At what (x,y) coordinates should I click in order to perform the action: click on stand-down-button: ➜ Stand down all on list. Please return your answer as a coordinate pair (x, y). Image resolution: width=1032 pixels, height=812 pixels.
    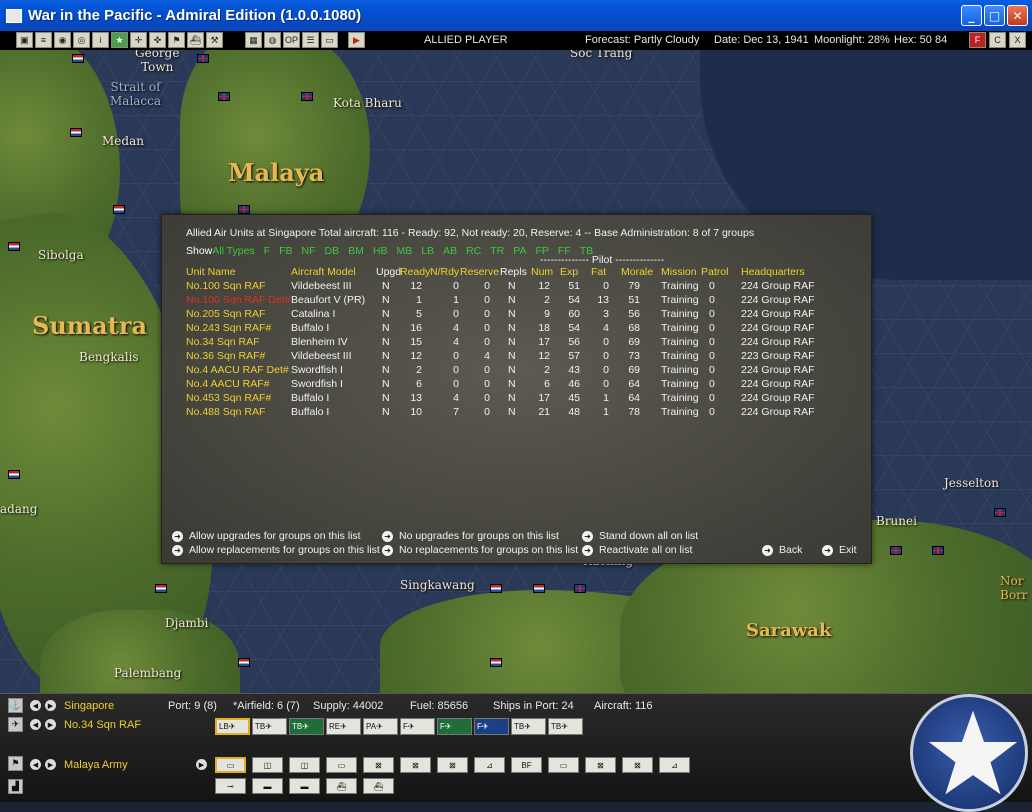
    Looking at the image, I should click on (640, 536).